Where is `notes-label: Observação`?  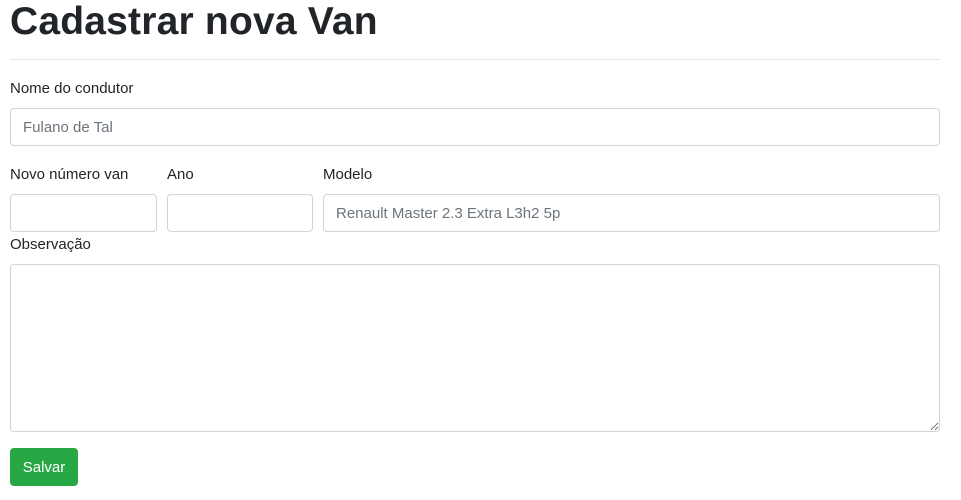
notes-label: Observação is located at coordinates (50, 244).